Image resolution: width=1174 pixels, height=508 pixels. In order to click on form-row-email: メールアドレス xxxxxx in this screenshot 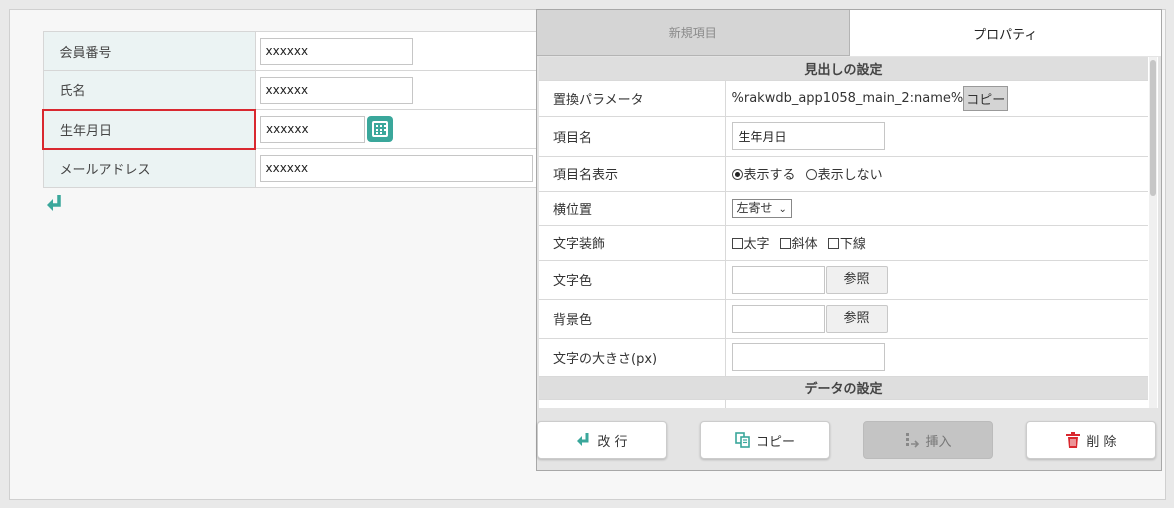, I will do `click(290, 168)`.